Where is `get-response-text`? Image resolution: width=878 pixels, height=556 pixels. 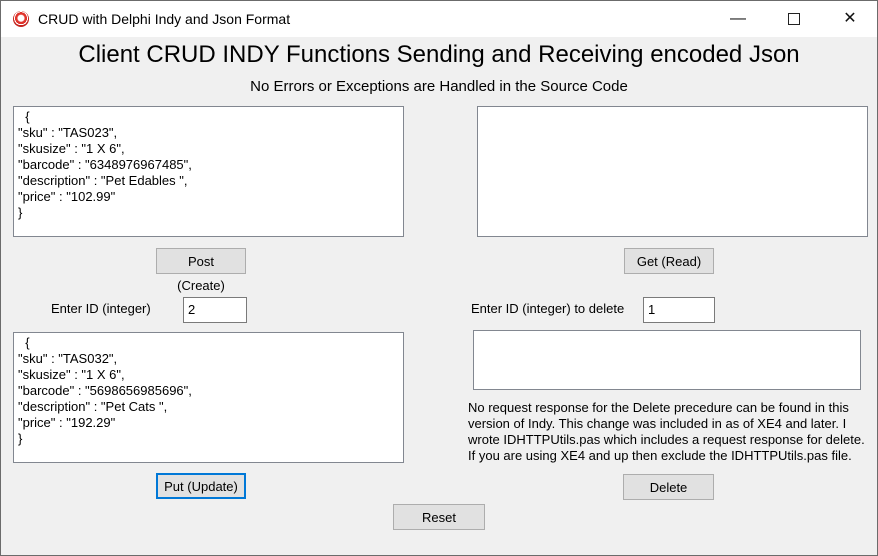
get-response-text is located at coordinates (672, 108).